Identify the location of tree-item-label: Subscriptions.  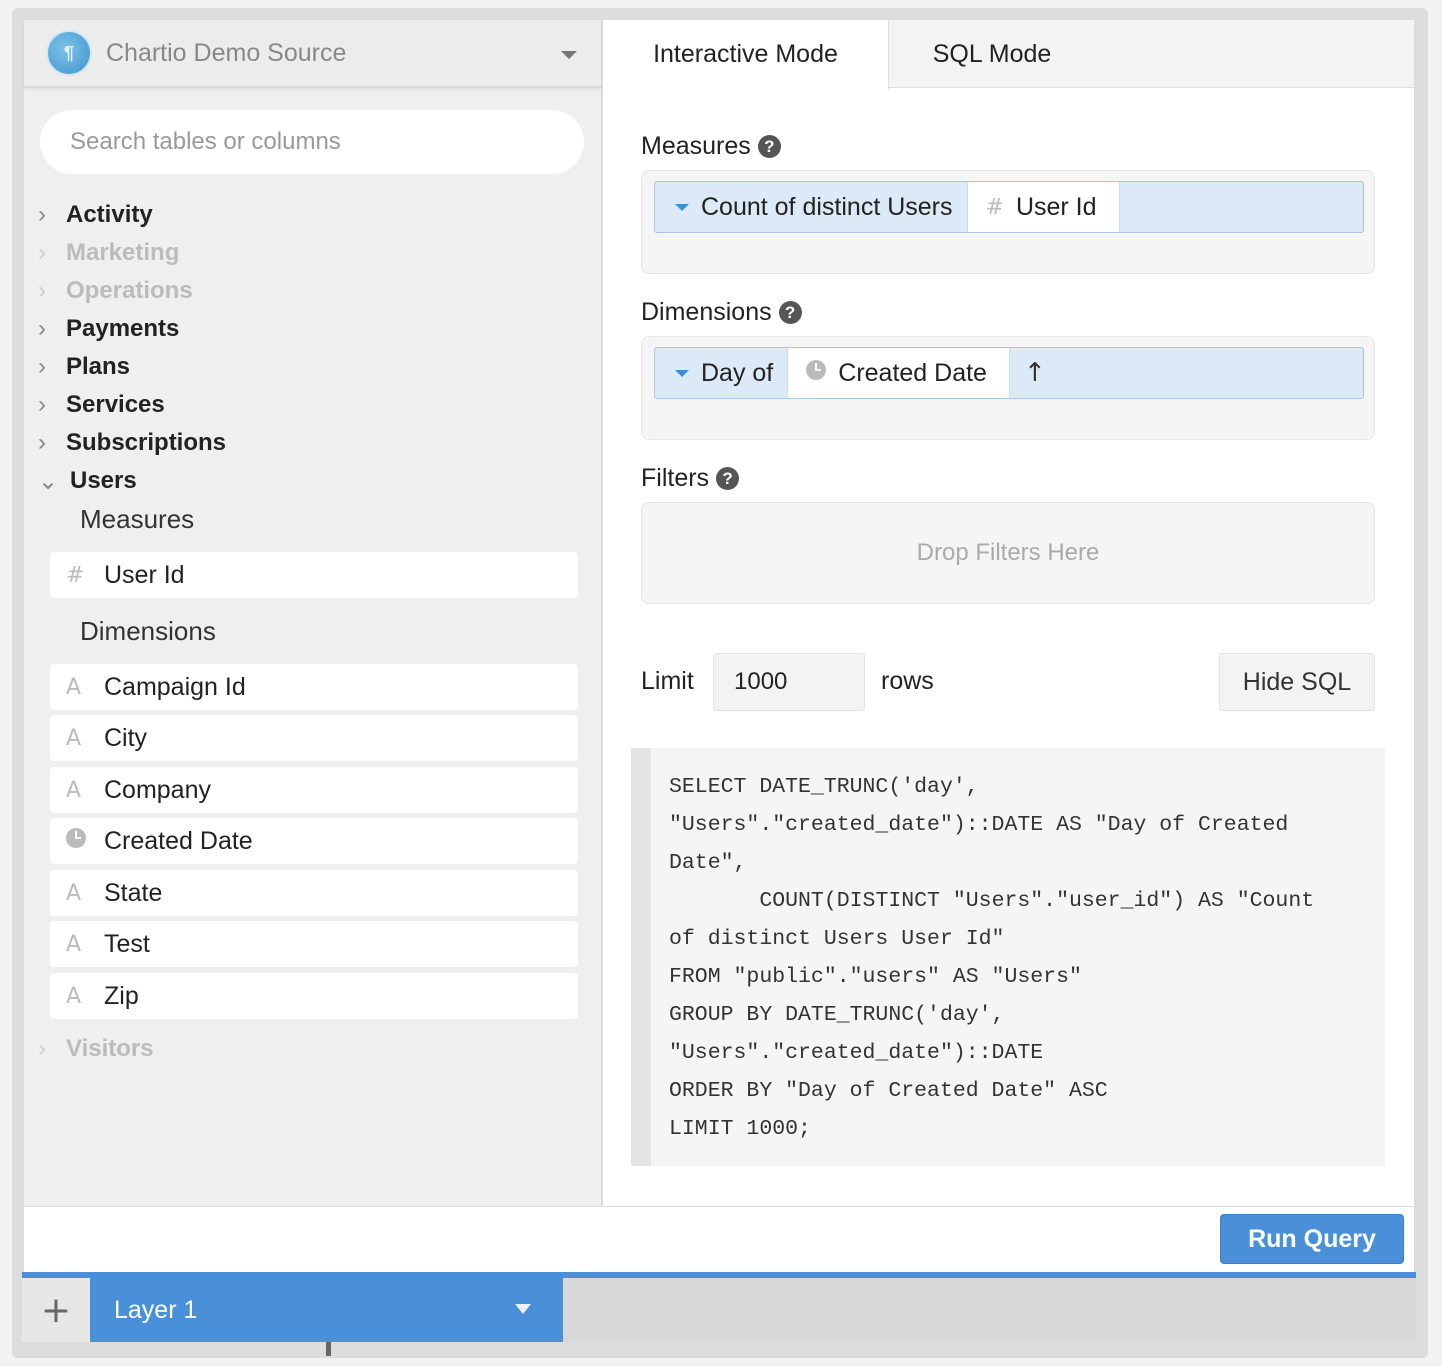
(146, 442).